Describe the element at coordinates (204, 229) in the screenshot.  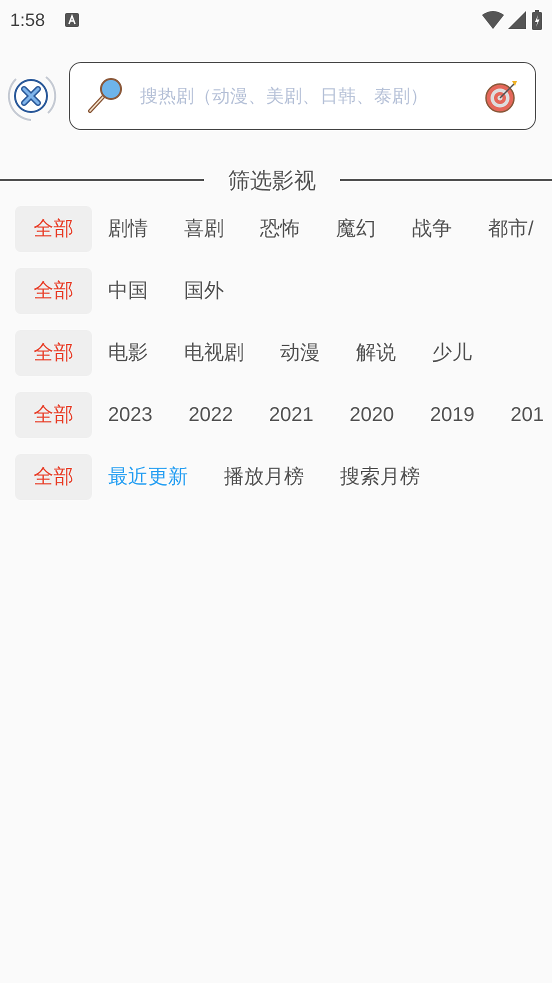
I see `filter-option: 喜剧` at that location.